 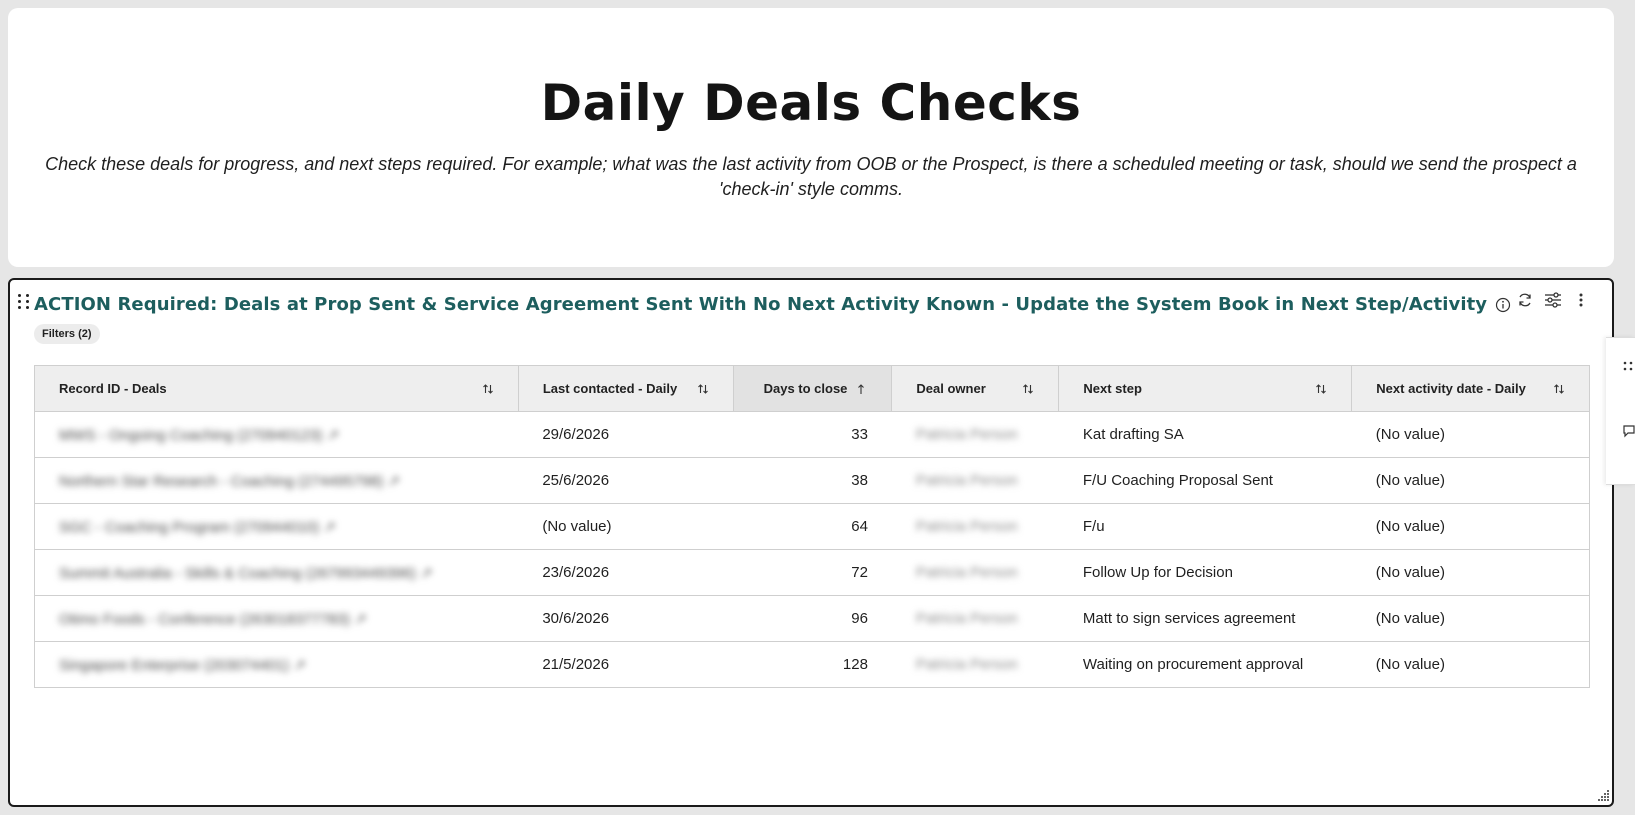 I want to click on days-to-close-cell: 96, so click(x=812, y=618).